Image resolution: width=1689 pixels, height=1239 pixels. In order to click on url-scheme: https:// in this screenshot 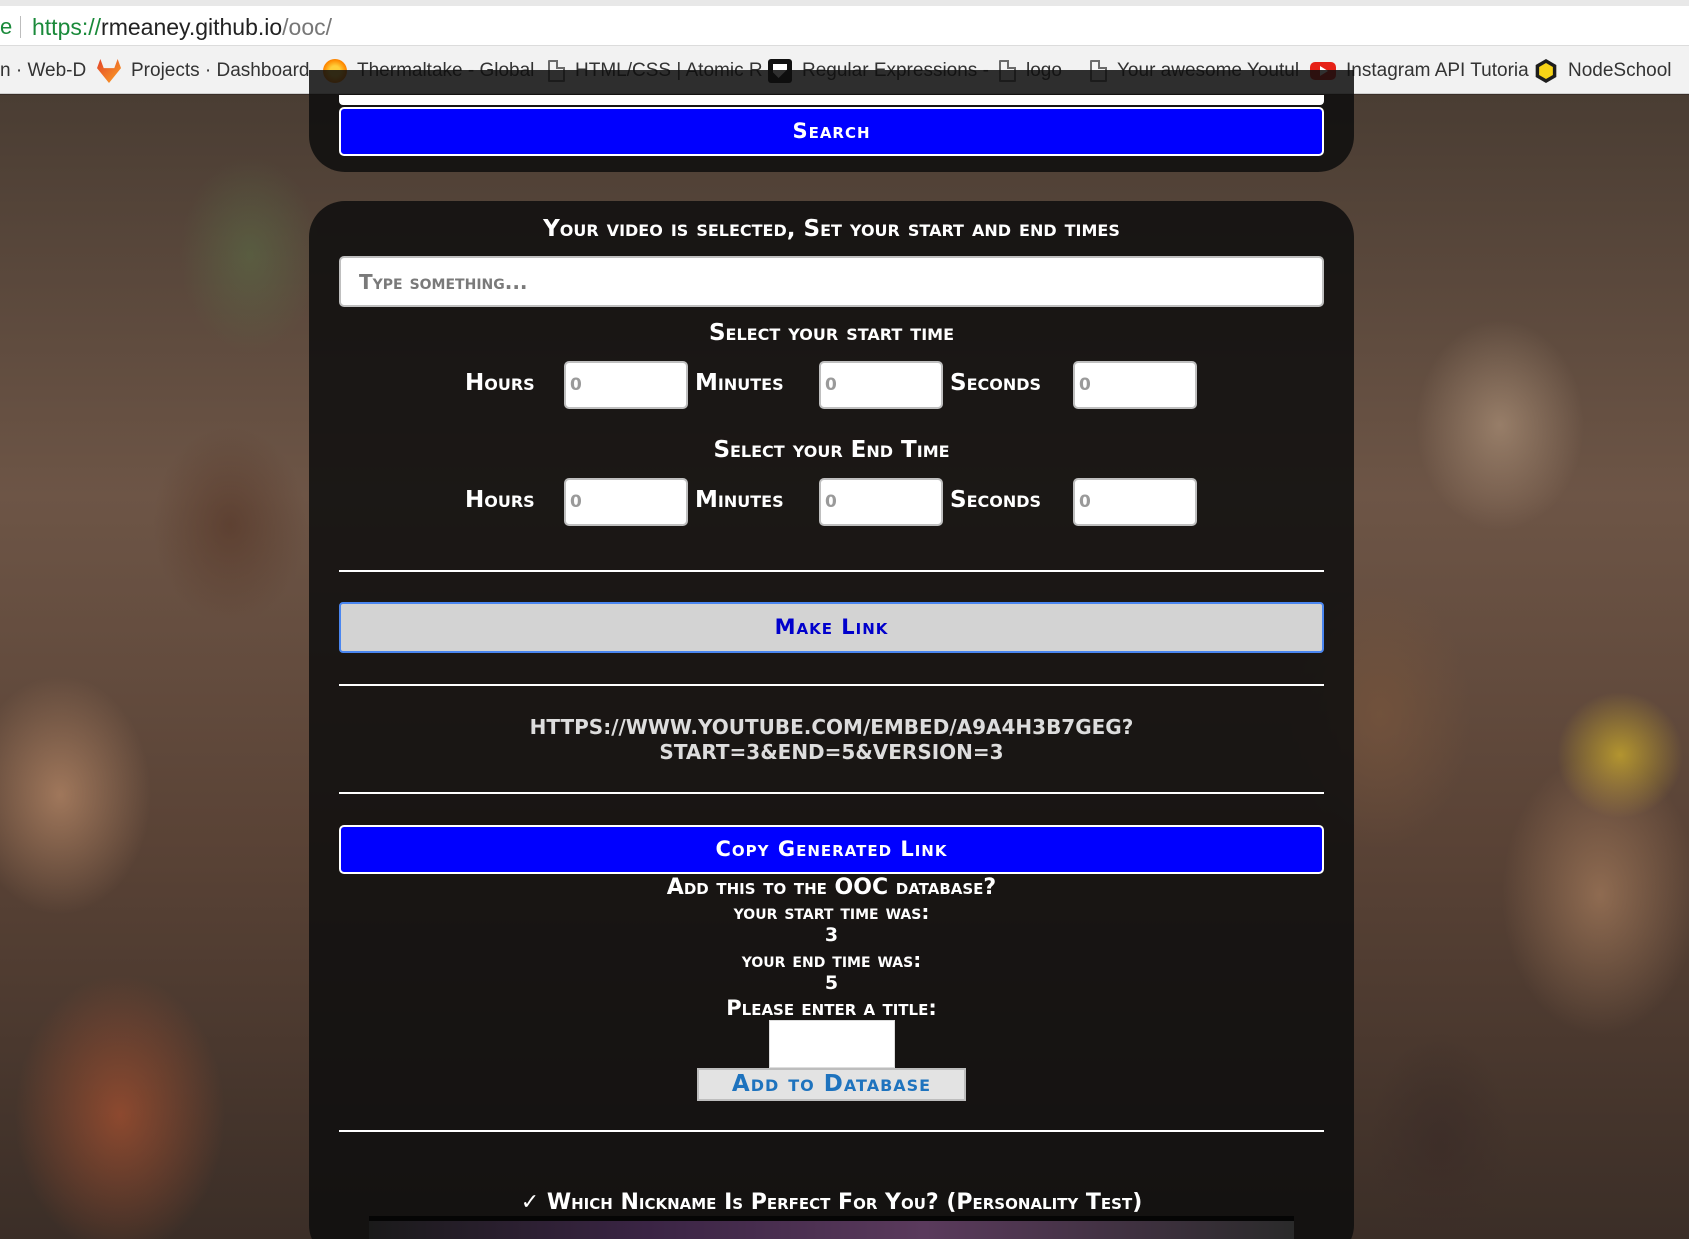, I will do `click(67, 27)`.